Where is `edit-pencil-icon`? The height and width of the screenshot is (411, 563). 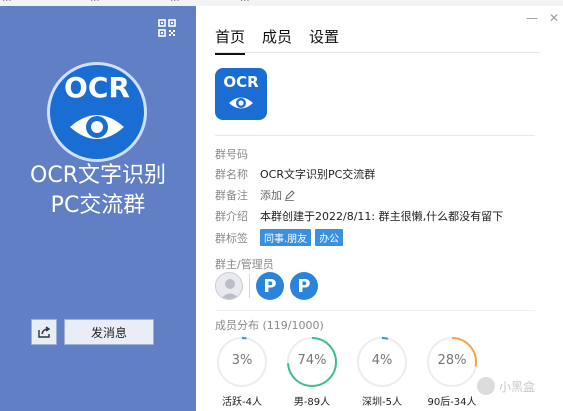
edit-pencil-icon is located at coordinates (290, 195).